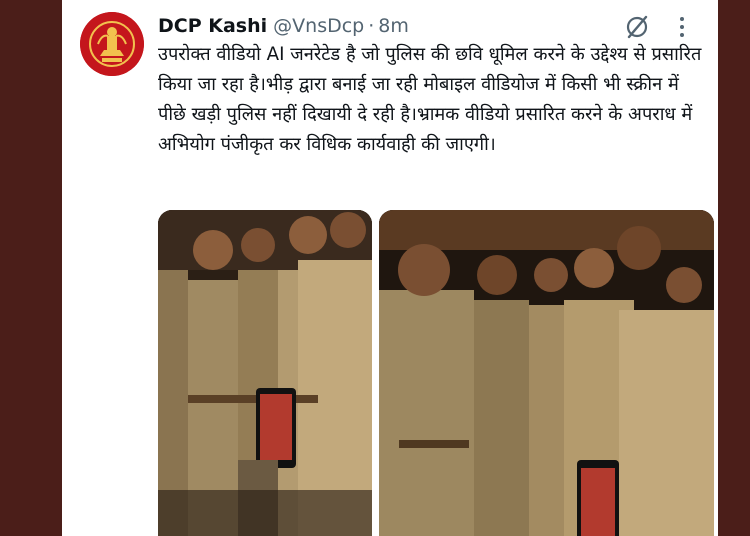 Image resolution: width=750 pixels, height=536 pixels. What do you see at coordinates (212, 26) in the screenshot?
I see `display-name: DCP Kashi` at bounding box center [212, 26].